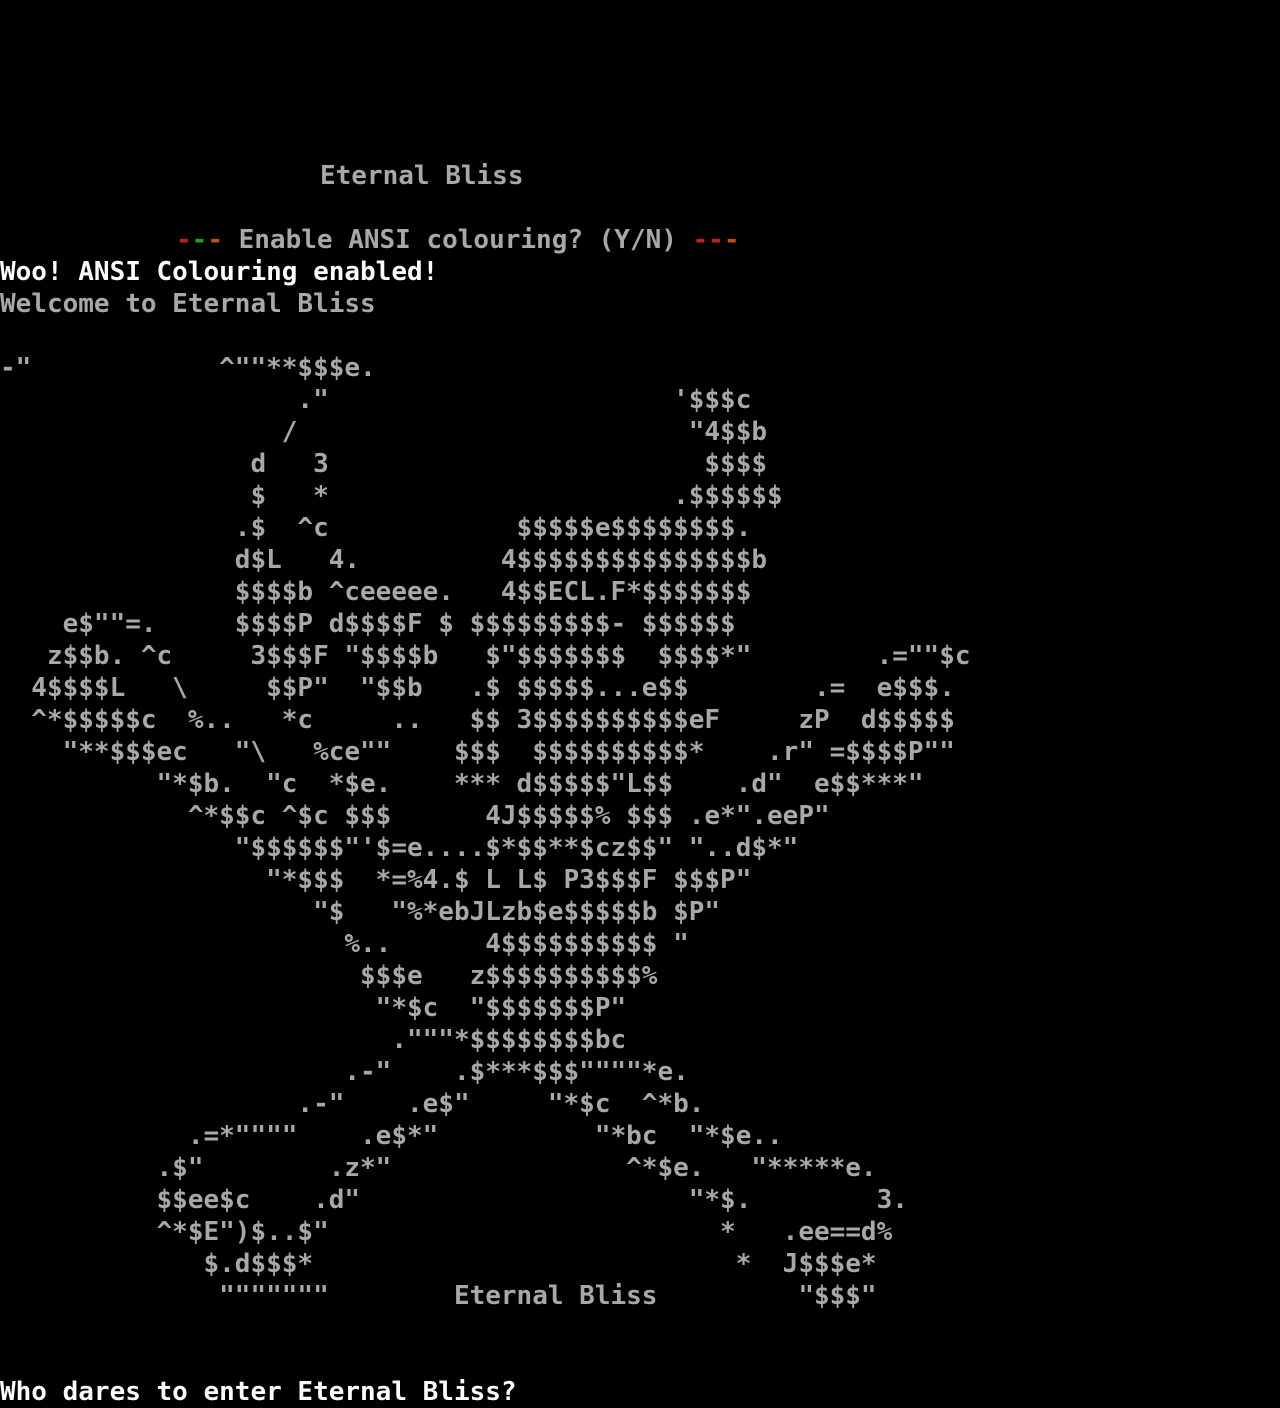 This screenshot has width=1280, height=1408. What do you see at coordinates (731, 240) in the screenshot?
I see `dash-orange-right: -` at bounding box center [731, 240].